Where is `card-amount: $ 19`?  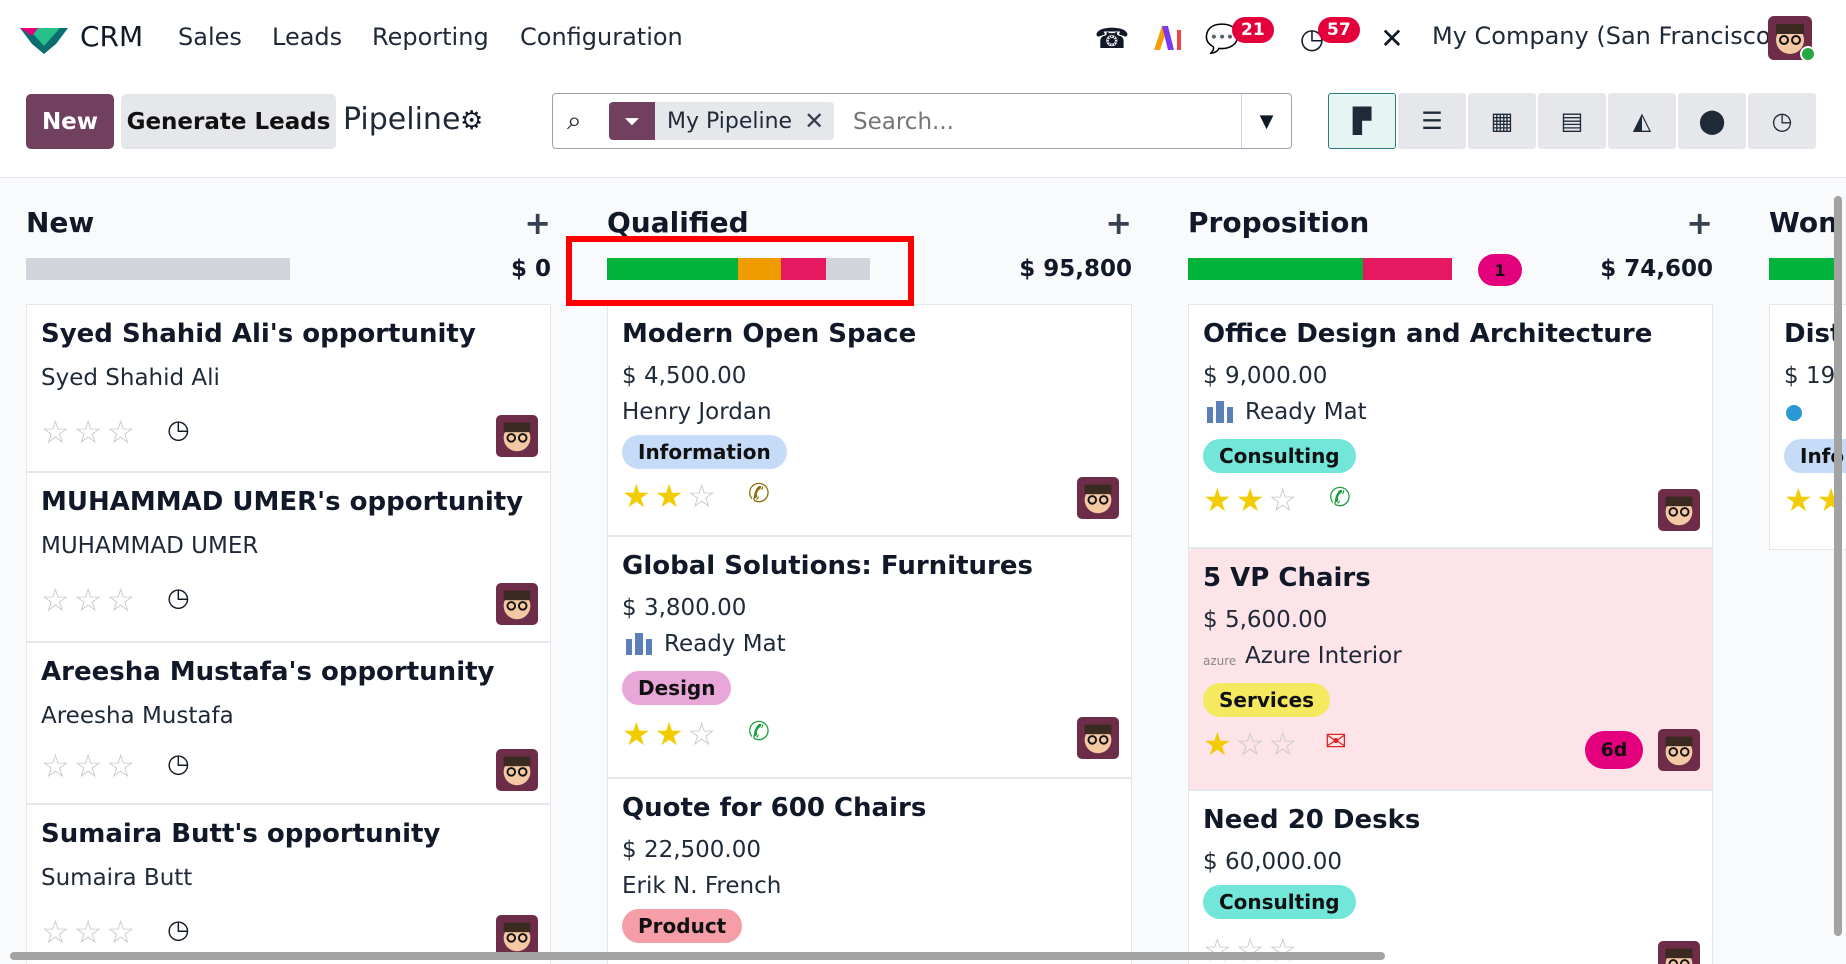
card-amount: $ 19 is located at coordinates (1810, 376).